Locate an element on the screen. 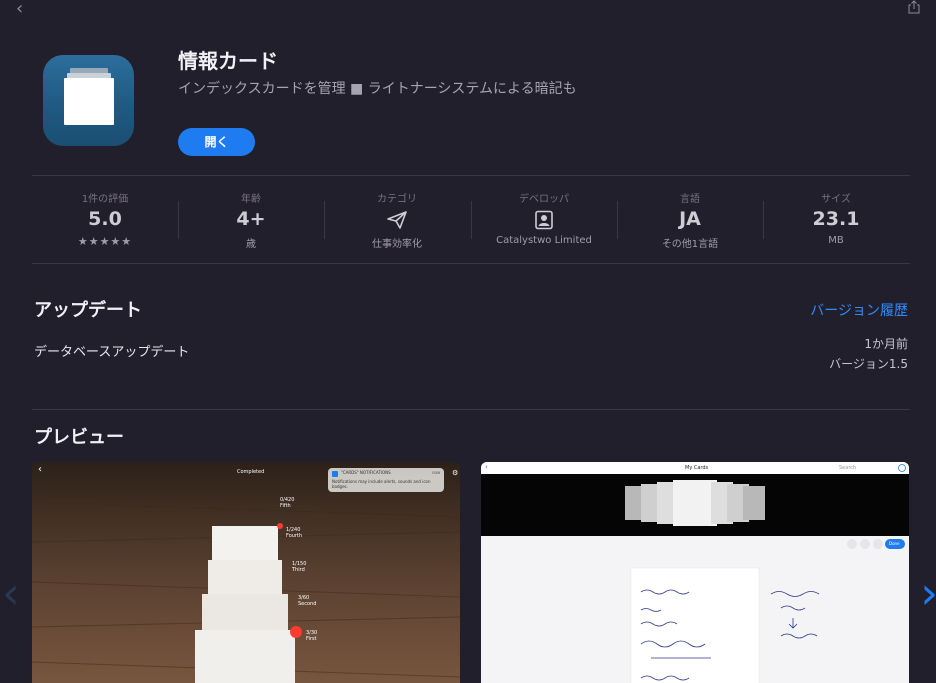 This screenshot has width=936, height=683. updates-heading: アップデート is located at coordinates (88, 310).